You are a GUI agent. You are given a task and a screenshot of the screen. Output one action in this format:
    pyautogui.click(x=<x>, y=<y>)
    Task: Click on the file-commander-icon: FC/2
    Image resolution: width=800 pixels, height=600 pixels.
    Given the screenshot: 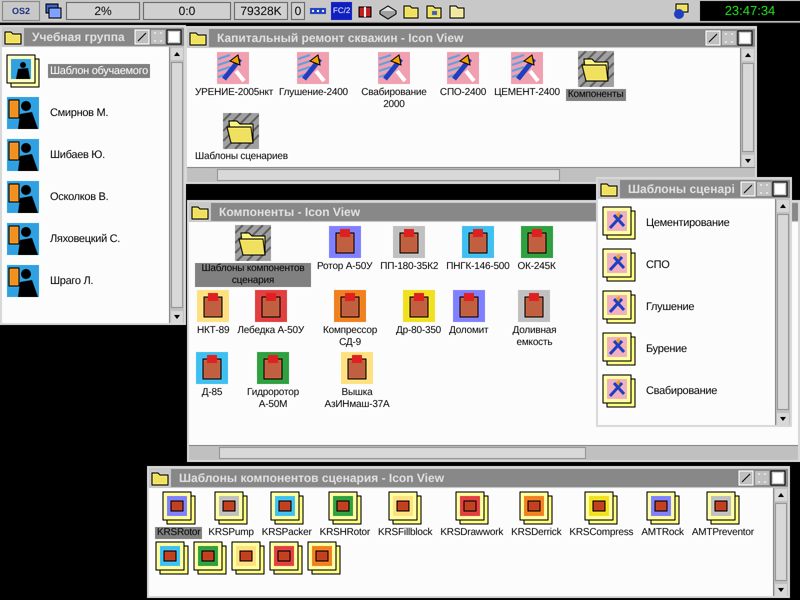 What is the action you would take?
    pyautogui.click(x=341, y=11)
    